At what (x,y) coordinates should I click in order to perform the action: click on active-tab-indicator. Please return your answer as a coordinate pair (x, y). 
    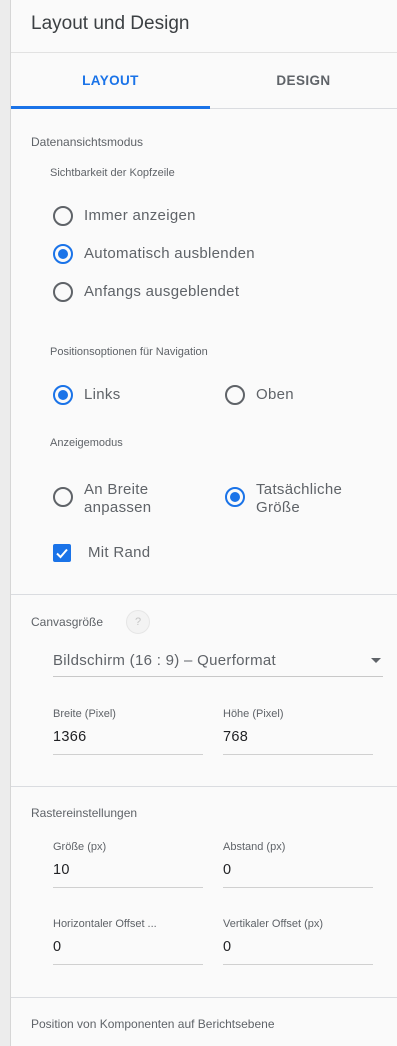
    Looking at the image, I should click on (110, 107).